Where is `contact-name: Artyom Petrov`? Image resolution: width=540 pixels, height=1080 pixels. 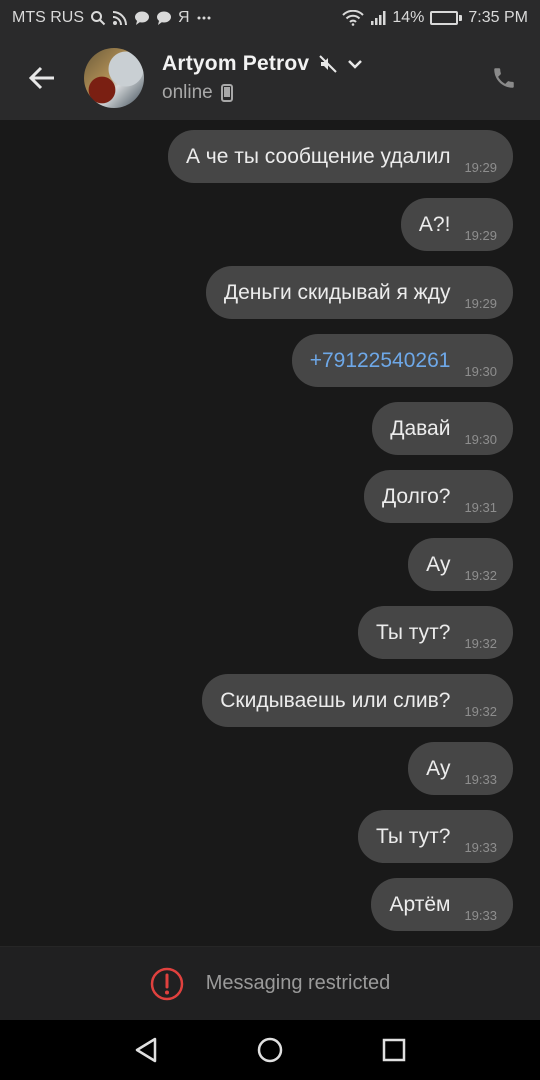
contact-name: Artyom Petrov is located at coordinates (236, 63).